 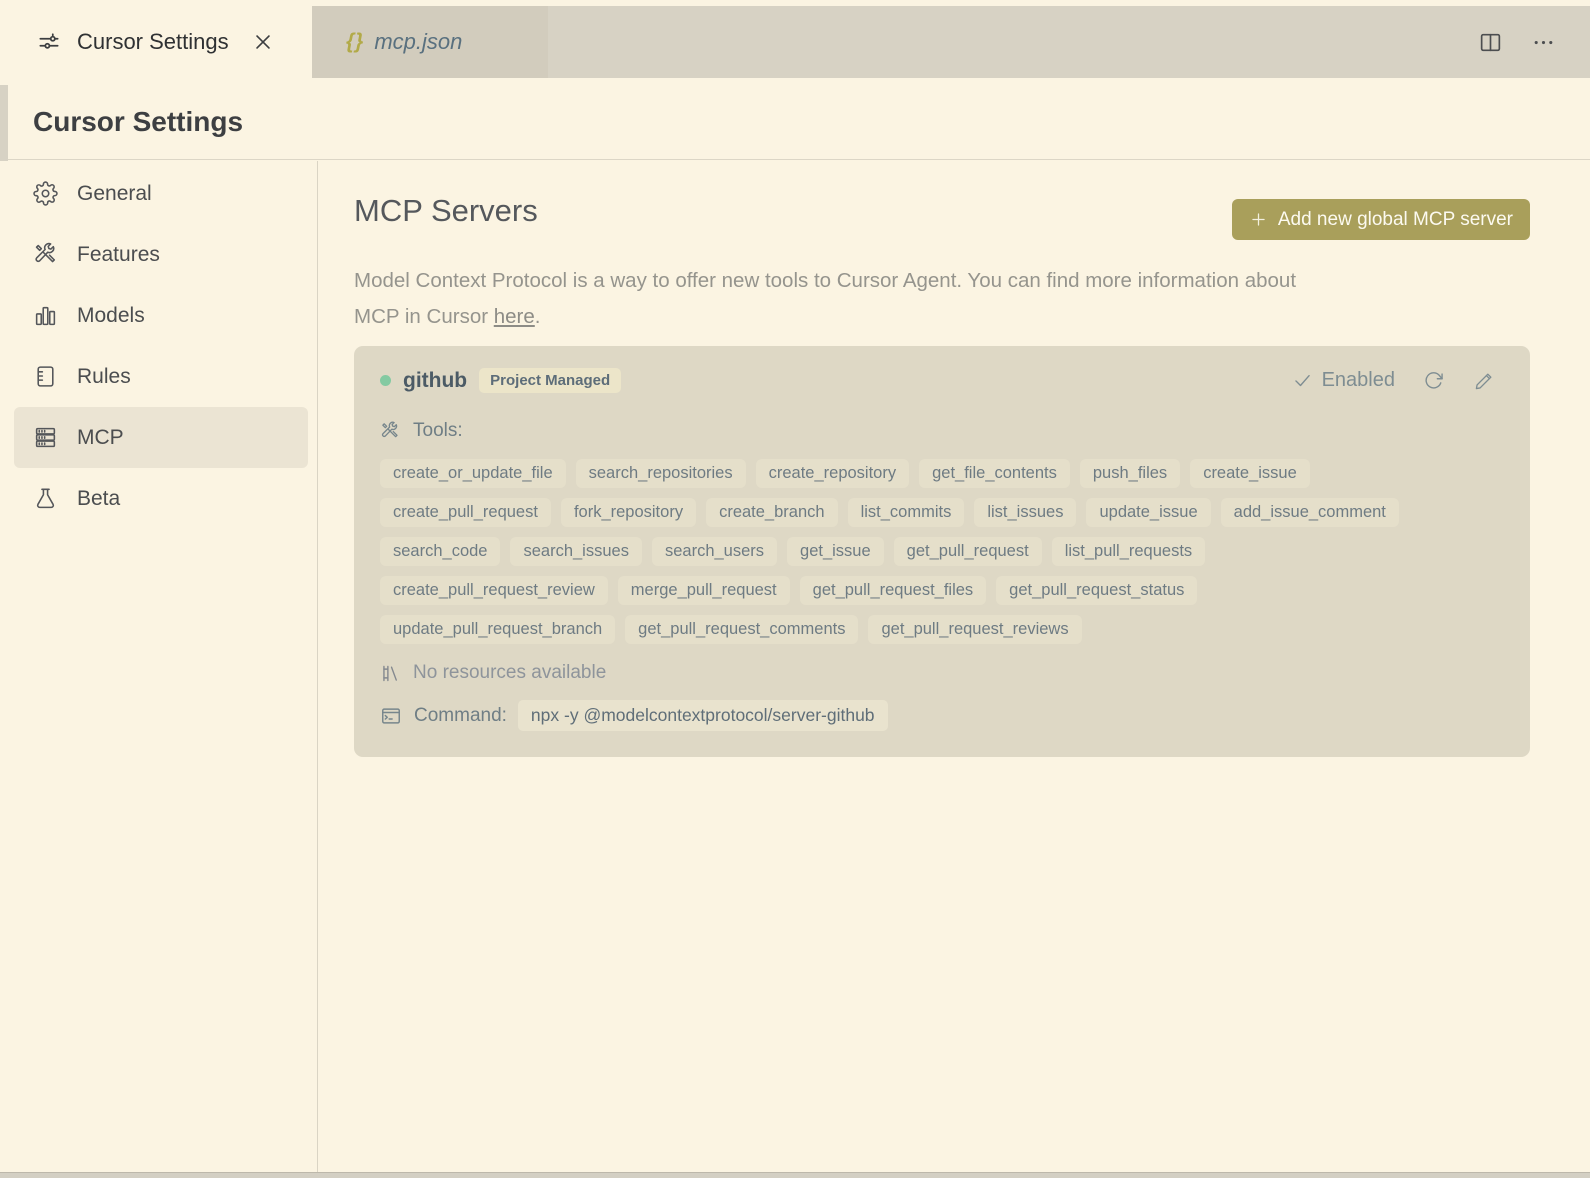 What do you see at coordinates (943, 673) in the screenshot?
I see `resources-row: No resources available` at bounding box center [943, 673].